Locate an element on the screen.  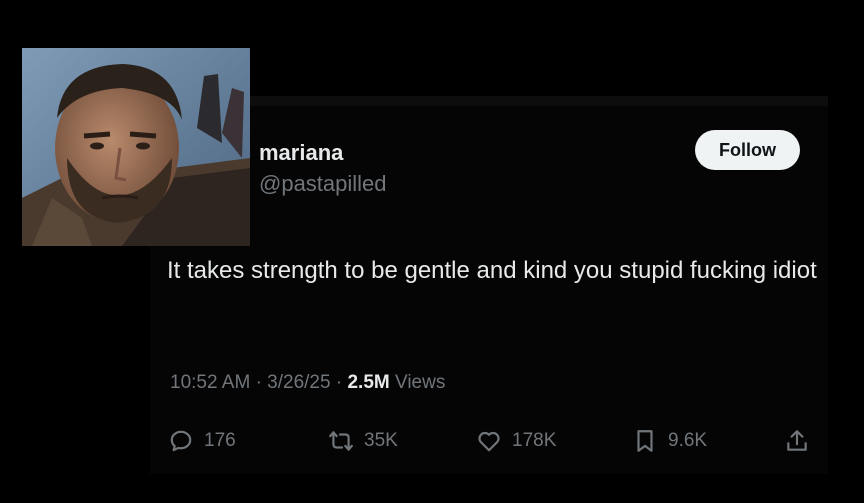
reply-count: 176 is located at coordinates (220, 440).